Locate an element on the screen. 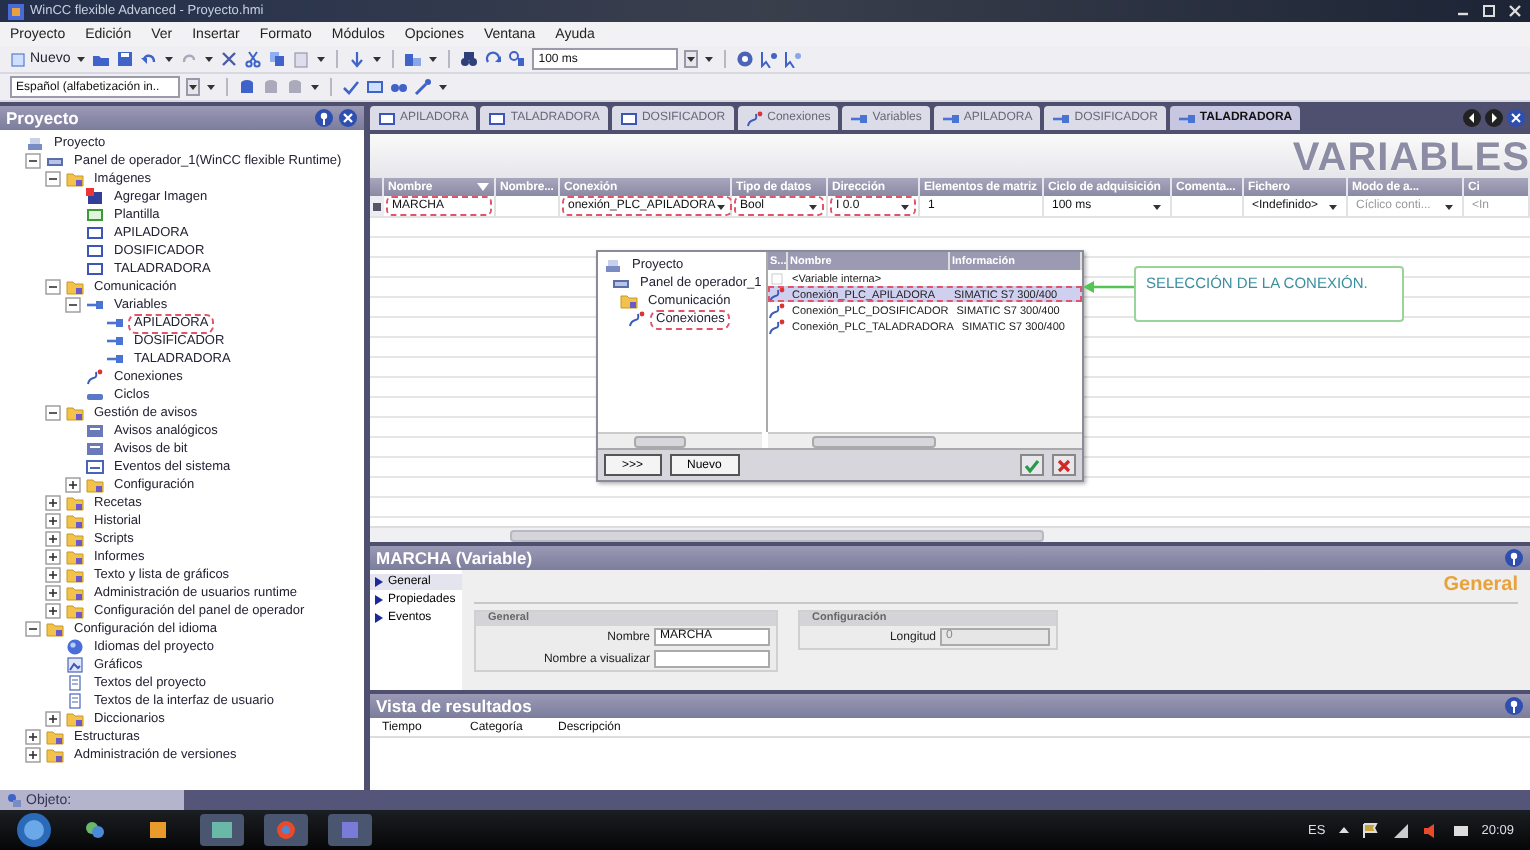  input-field is located at coordinates (712, 659).